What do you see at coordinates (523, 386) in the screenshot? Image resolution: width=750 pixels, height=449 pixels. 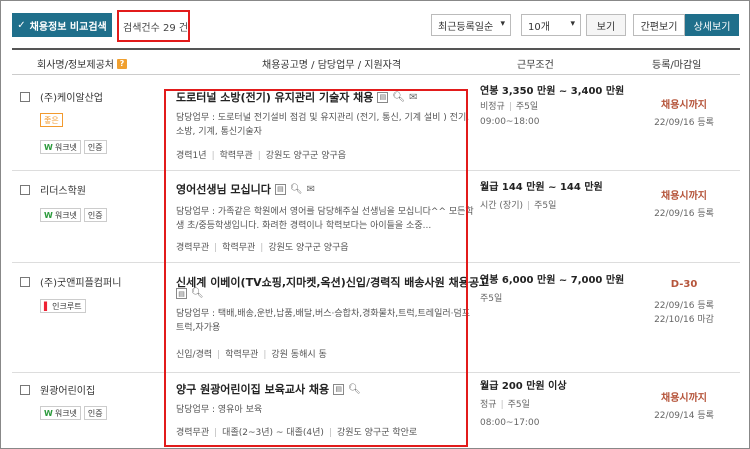 I see `salary: 월급 200 만원 이상` at bounding box center [523, 386].